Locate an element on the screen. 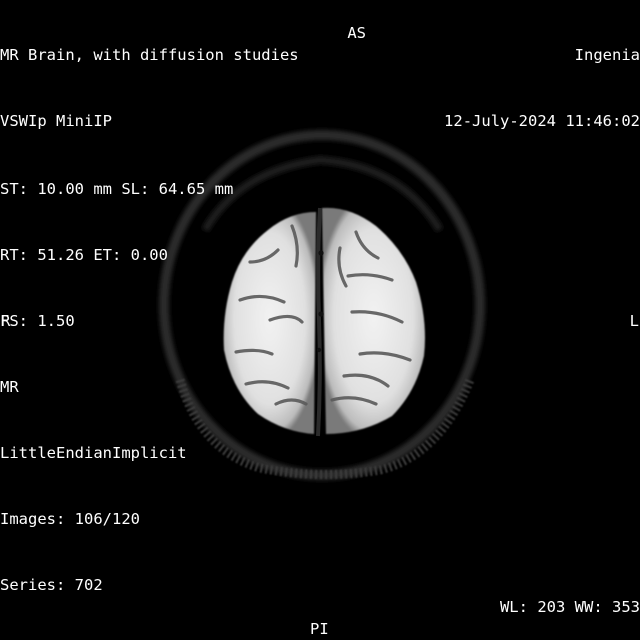  study-datetime: 12-July-2024 11:46:02 is located at coordinates (542, 121).